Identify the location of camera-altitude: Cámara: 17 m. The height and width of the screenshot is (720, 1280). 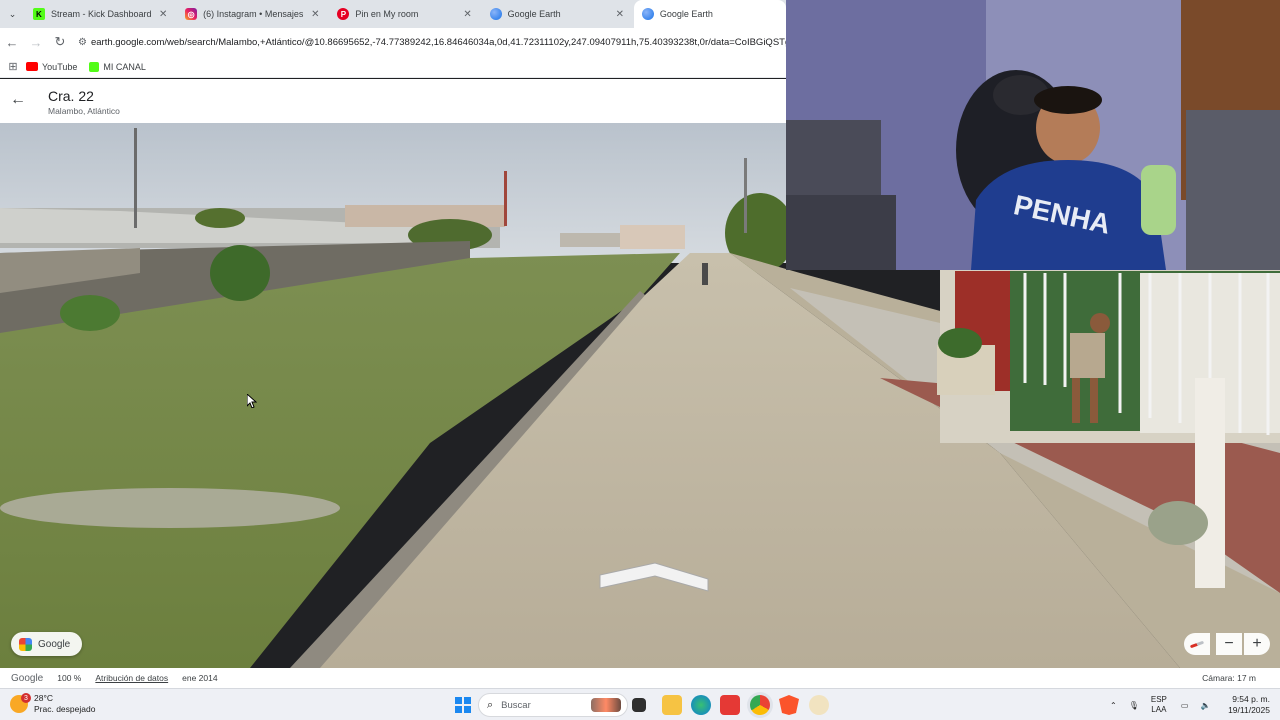
(1229, 678).